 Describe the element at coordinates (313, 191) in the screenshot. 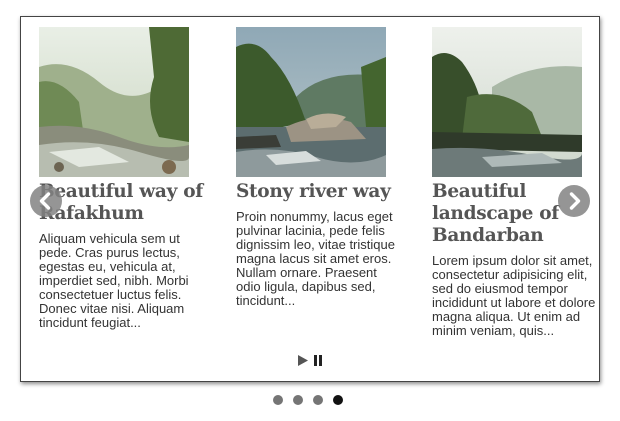

I see `slide-title: Stony river way` at that location.